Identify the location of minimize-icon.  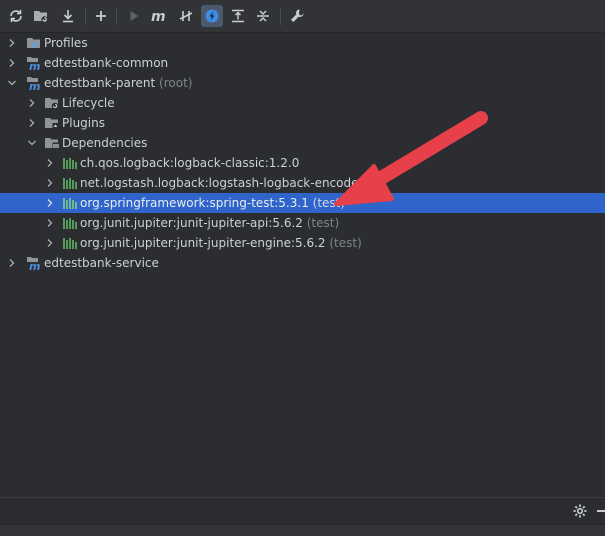
(601, 511).